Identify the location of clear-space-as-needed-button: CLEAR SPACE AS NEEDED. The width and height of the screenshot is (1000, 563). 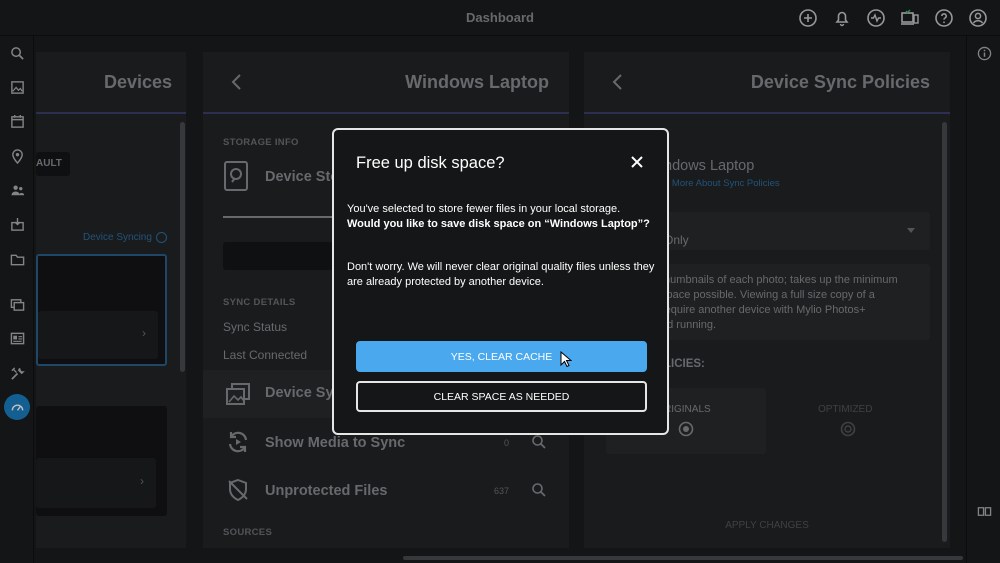
(501, 396).